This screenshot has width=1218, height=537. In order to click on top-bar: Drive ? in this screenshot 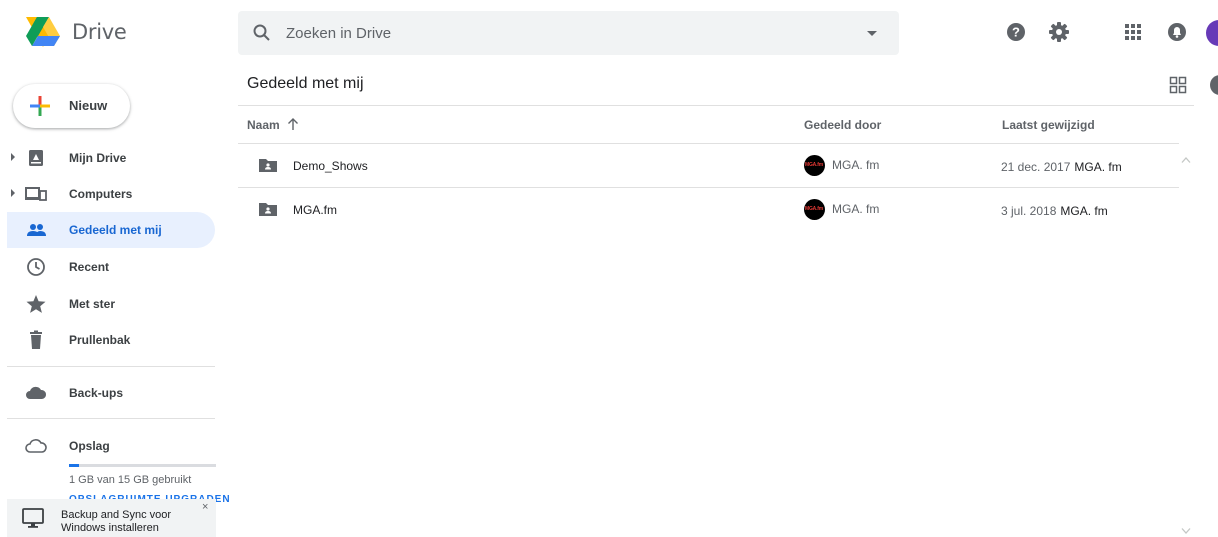, I will do `click(609, 33)`.